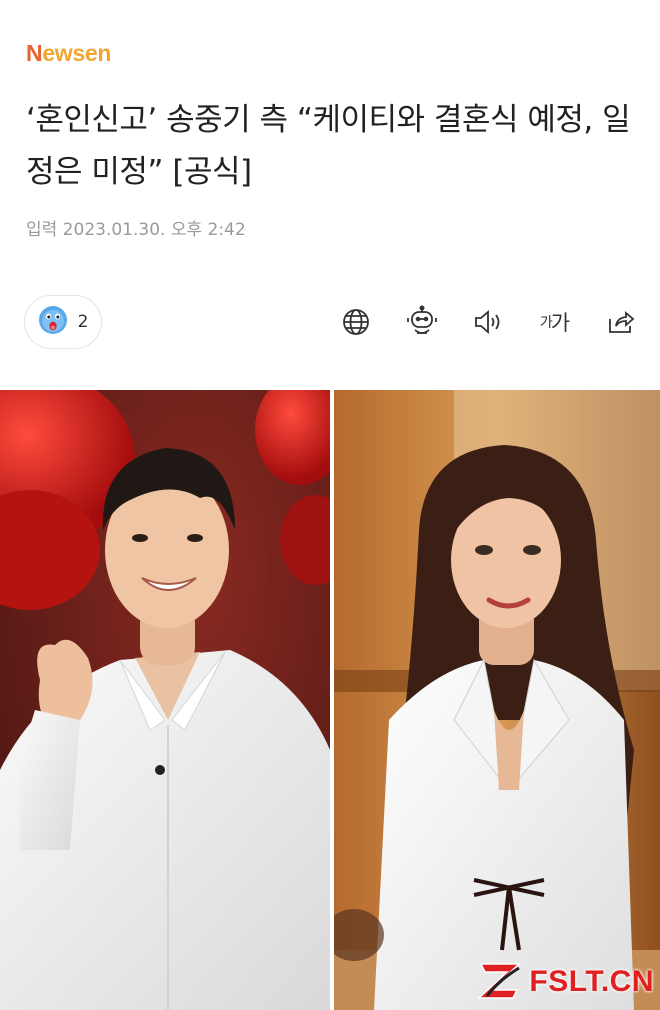  I want to click on speaker-icon, so click(488, 322).